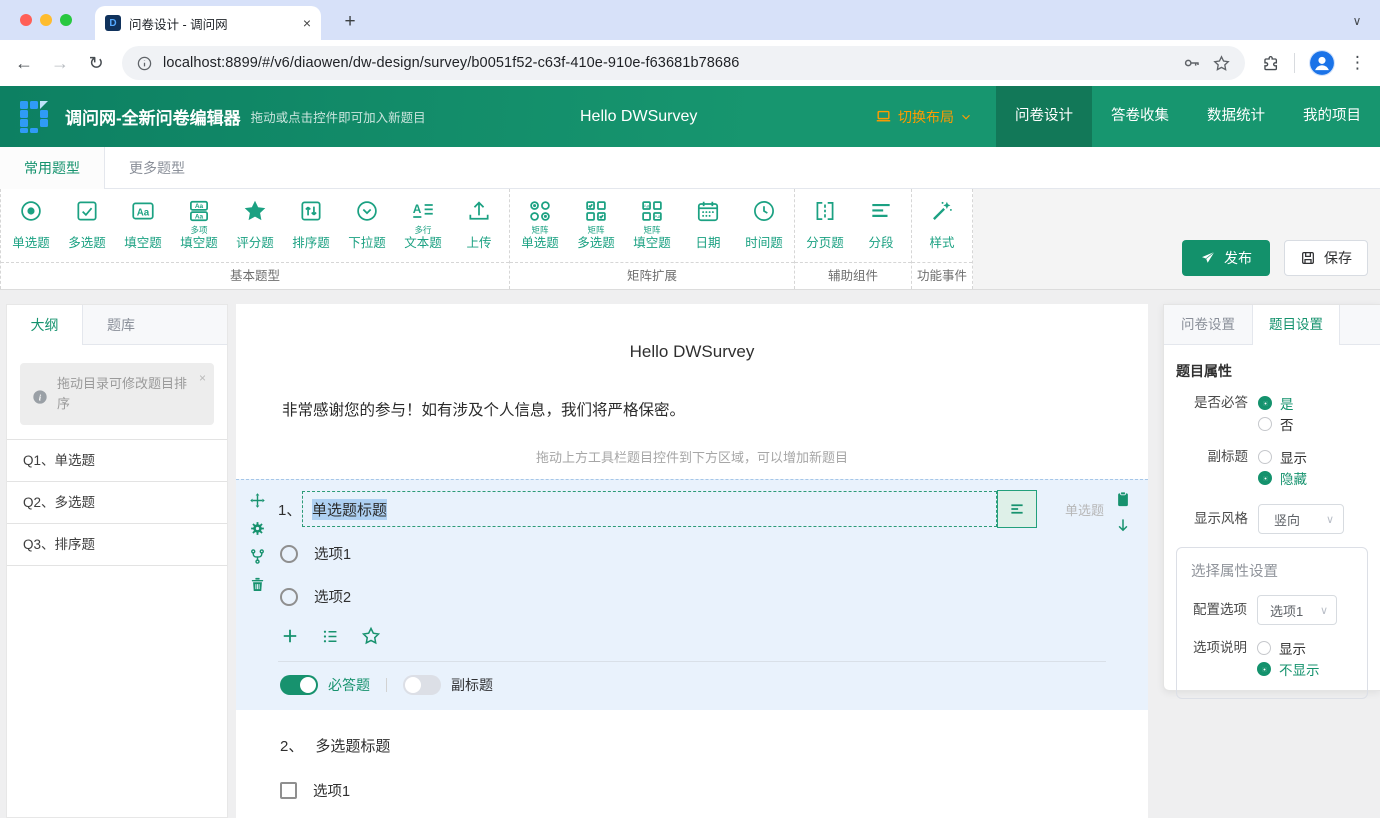  Describe the element at coordinates (881, 229) in the screenshot. I see `tool-分段: 分段` at that location.